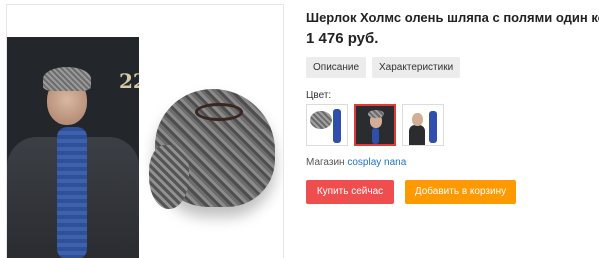 This screenshot has height=258, width=599. I want to click on product-price: 1 476 руб., so click(342, 38).